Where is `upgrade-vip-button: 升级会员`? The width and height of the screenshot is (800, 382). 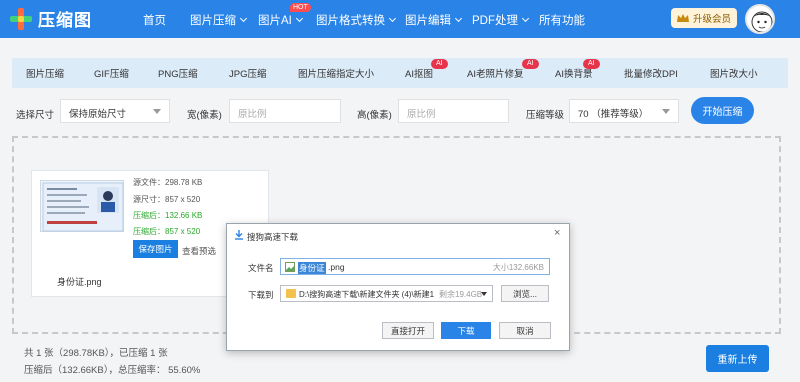 upgrade-vip-button: 升级会员 is located at coordinates (704, 18).